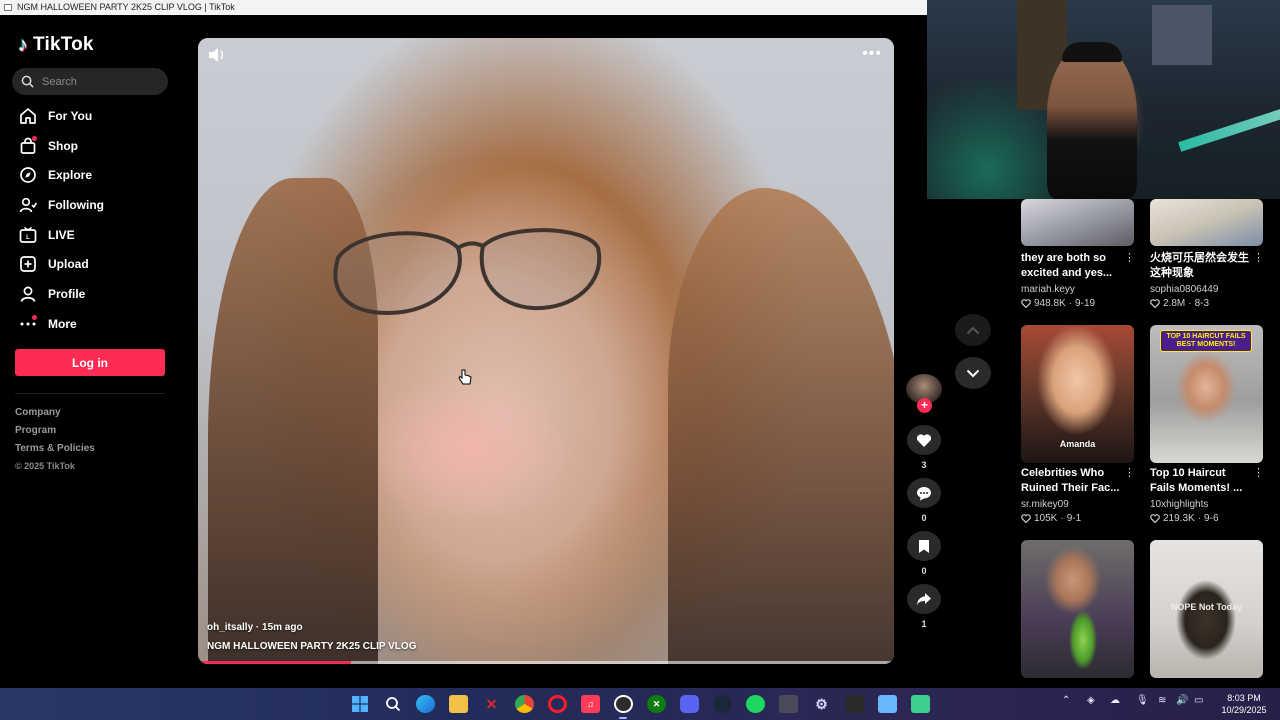 The width and height of the screenshot is (1280, 720). I want to click on tray-cloud-icon: ☁, so click(1115, 700).